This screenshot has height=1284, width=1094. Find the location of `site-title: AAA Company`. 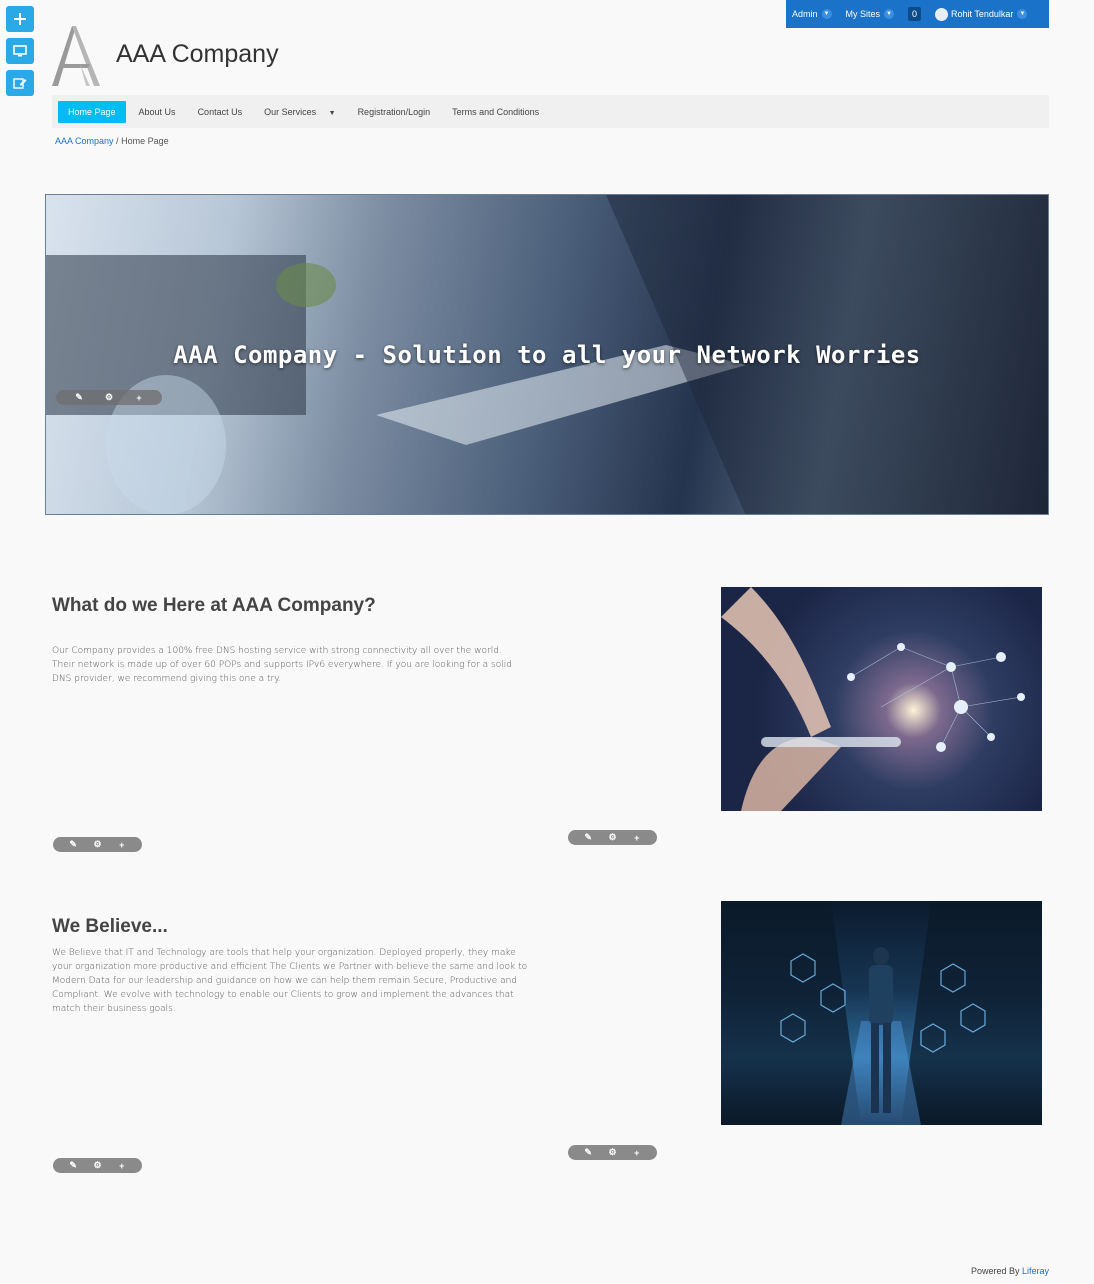

site-title: AAA Company is located at coordinates (197, 54).